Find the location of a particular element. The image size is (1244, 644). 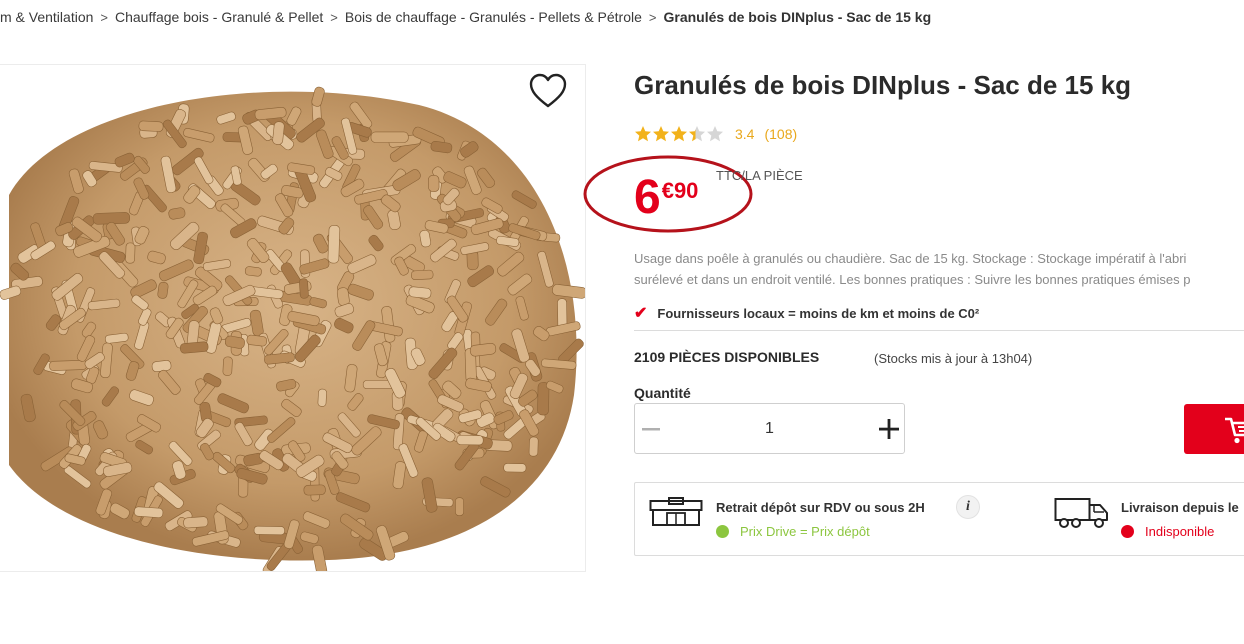

quantity-input is located at coordinates (769, 428).